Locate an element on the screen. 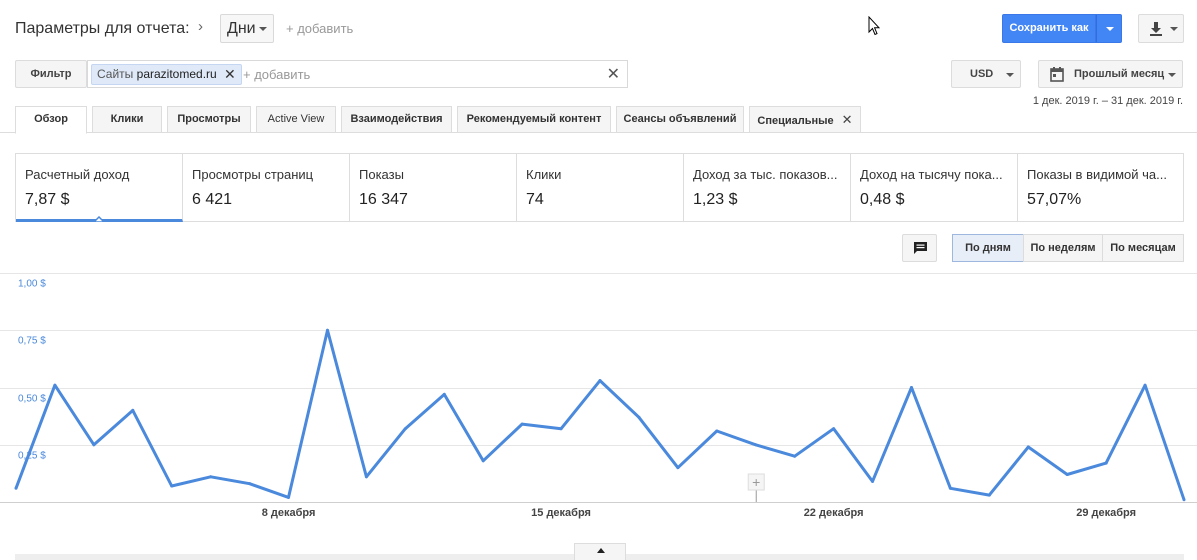 The height and width of the screenshot is (560, 1197). tab-active-view: Active View is located at coordinates (296, 119).